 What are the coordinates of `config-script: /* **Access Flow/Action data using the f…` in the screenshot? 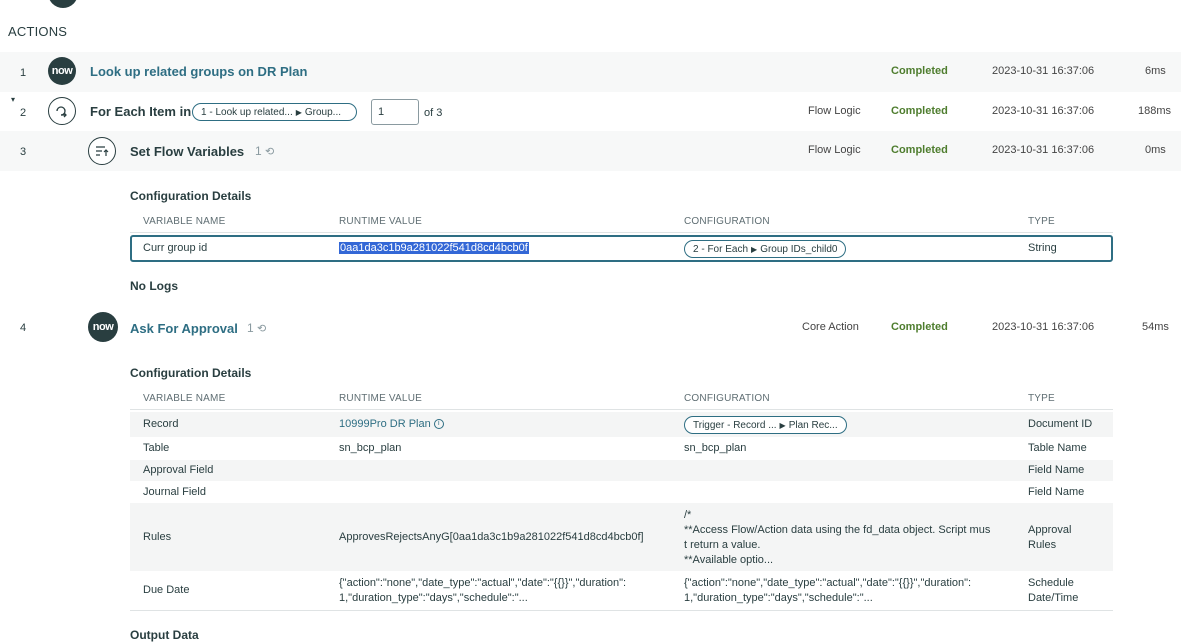 It's located at (837, 537).